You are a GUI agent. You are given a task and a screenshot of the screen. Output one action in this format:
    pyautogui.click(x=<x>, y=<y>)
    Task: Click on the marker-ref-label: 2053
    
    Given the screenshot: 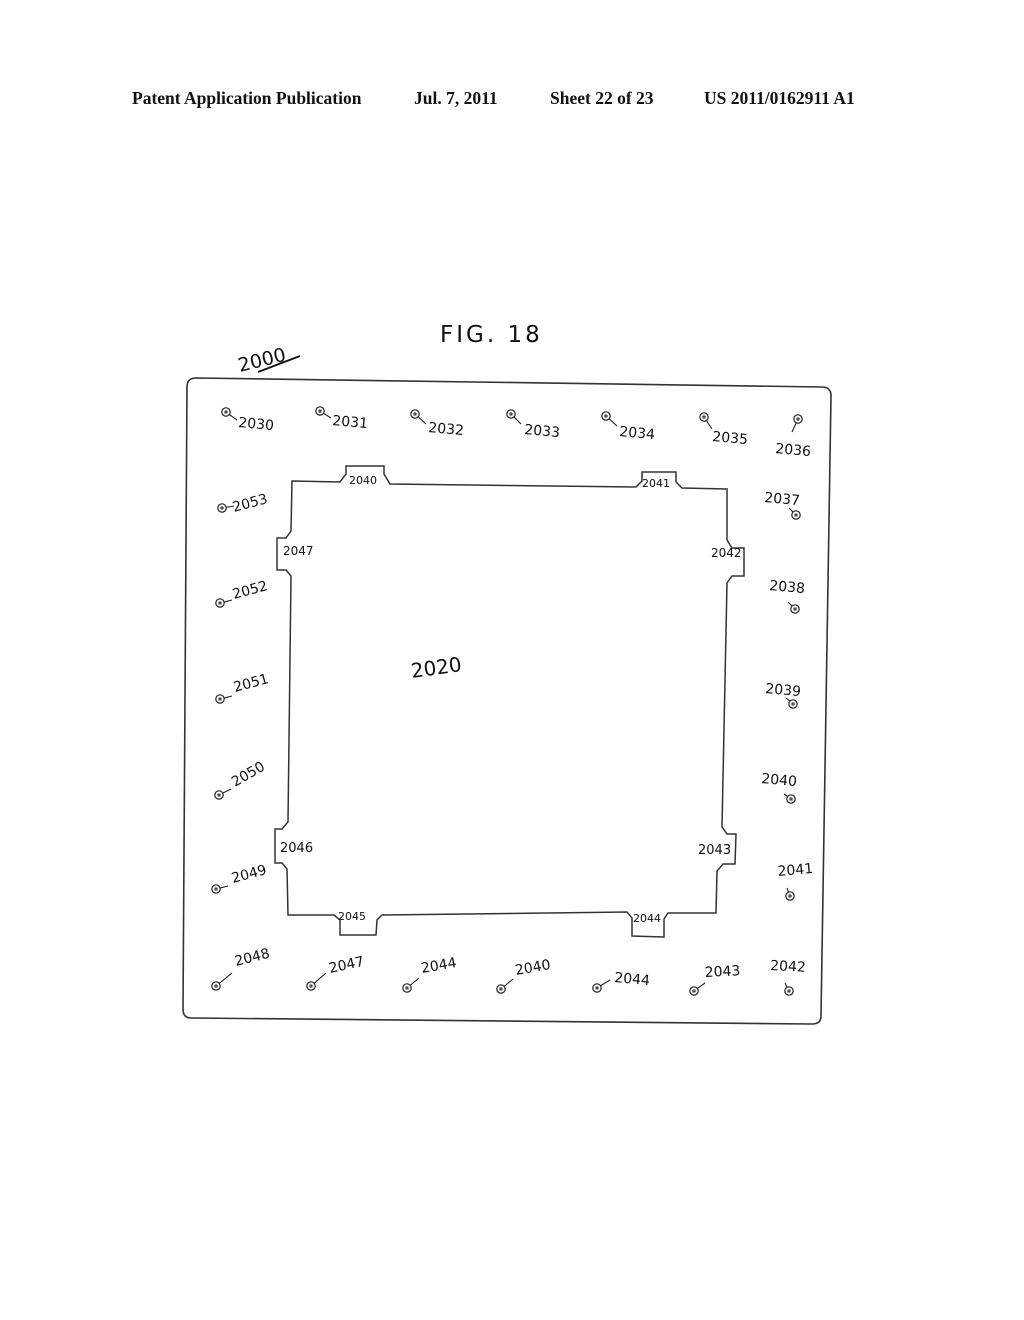 What is the action you would take?
    pyautogui.click(x=250, y=503)
    